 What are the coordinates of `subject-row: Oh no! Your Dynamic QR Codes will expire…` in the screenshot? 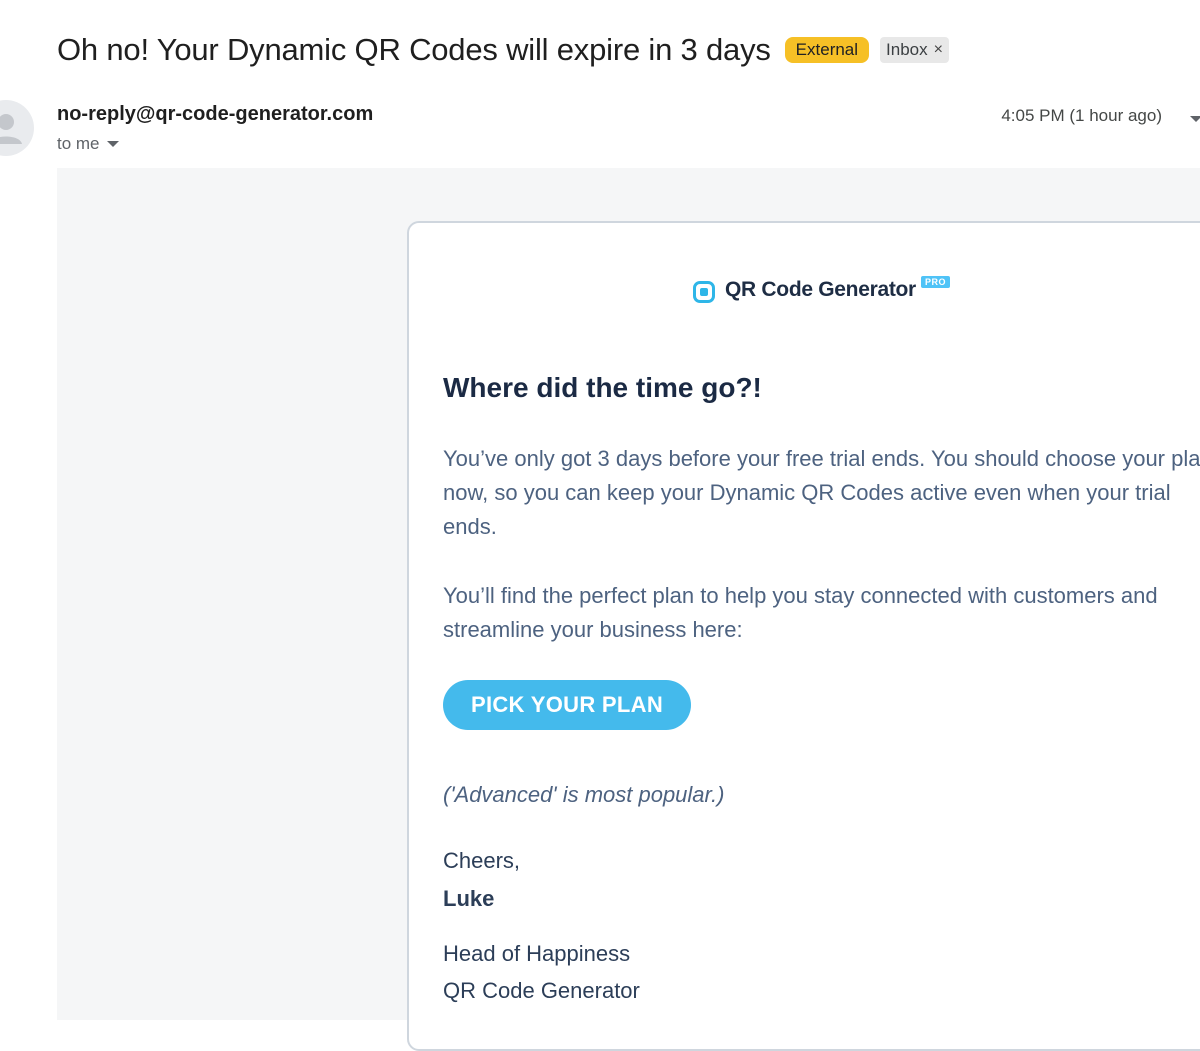 It's located at (503, 50).